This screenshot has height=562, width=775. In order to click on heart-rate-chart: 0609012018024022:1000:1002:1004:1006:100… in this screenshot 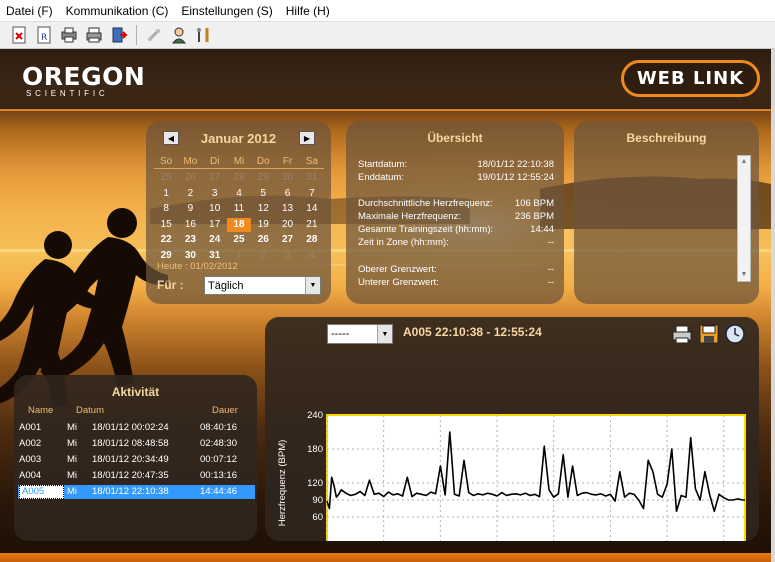, I will do `click(511, 475)`.